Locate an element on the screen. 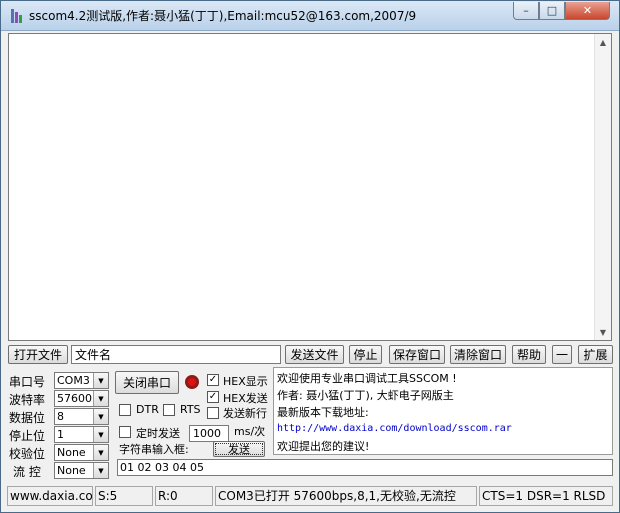 The image size is (620, 513). parity-value: None is located at coordinates (71, 452).